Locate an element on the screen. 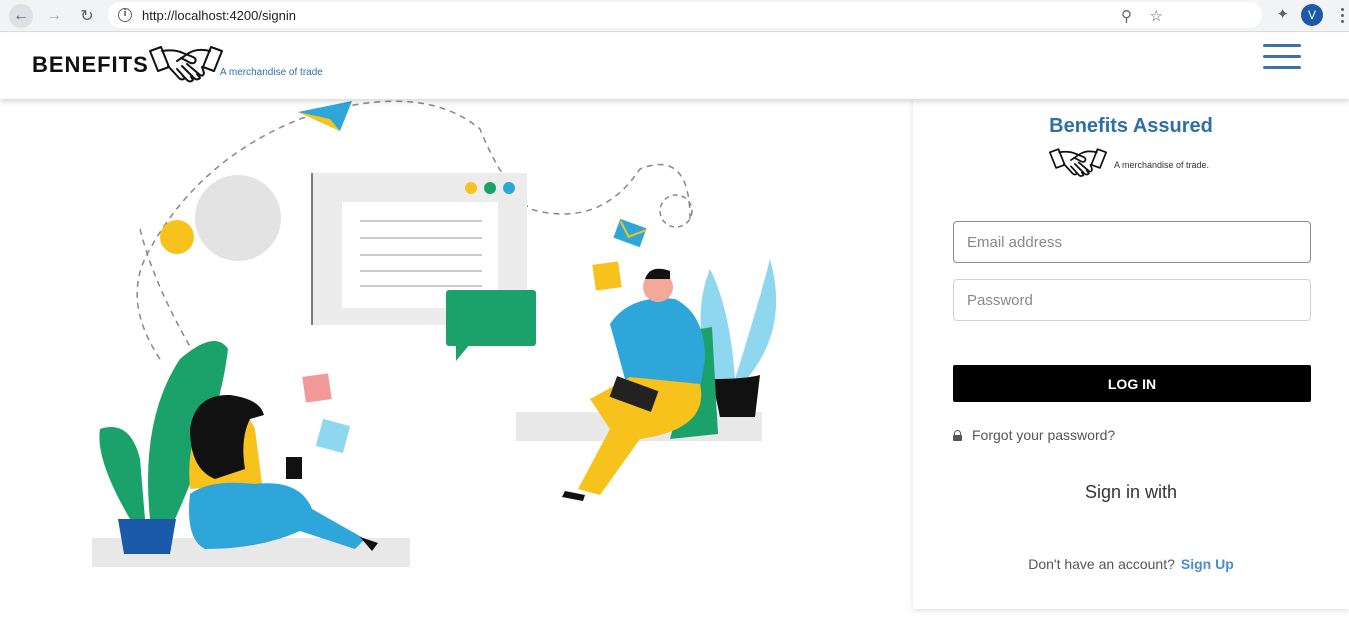  signup-prompt: Don't have an account? Sign Up is located at coordinates (1131, 564).